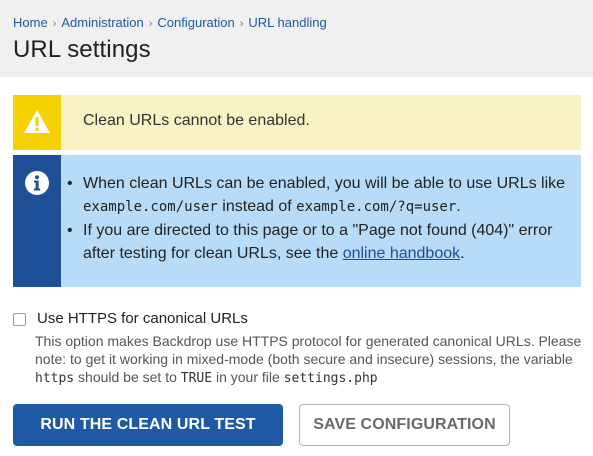 This screenshot has height=456, width=593. Describe the element at coordinates (248, 377) in the screenshot. I see `description-text: in your file` at that location.